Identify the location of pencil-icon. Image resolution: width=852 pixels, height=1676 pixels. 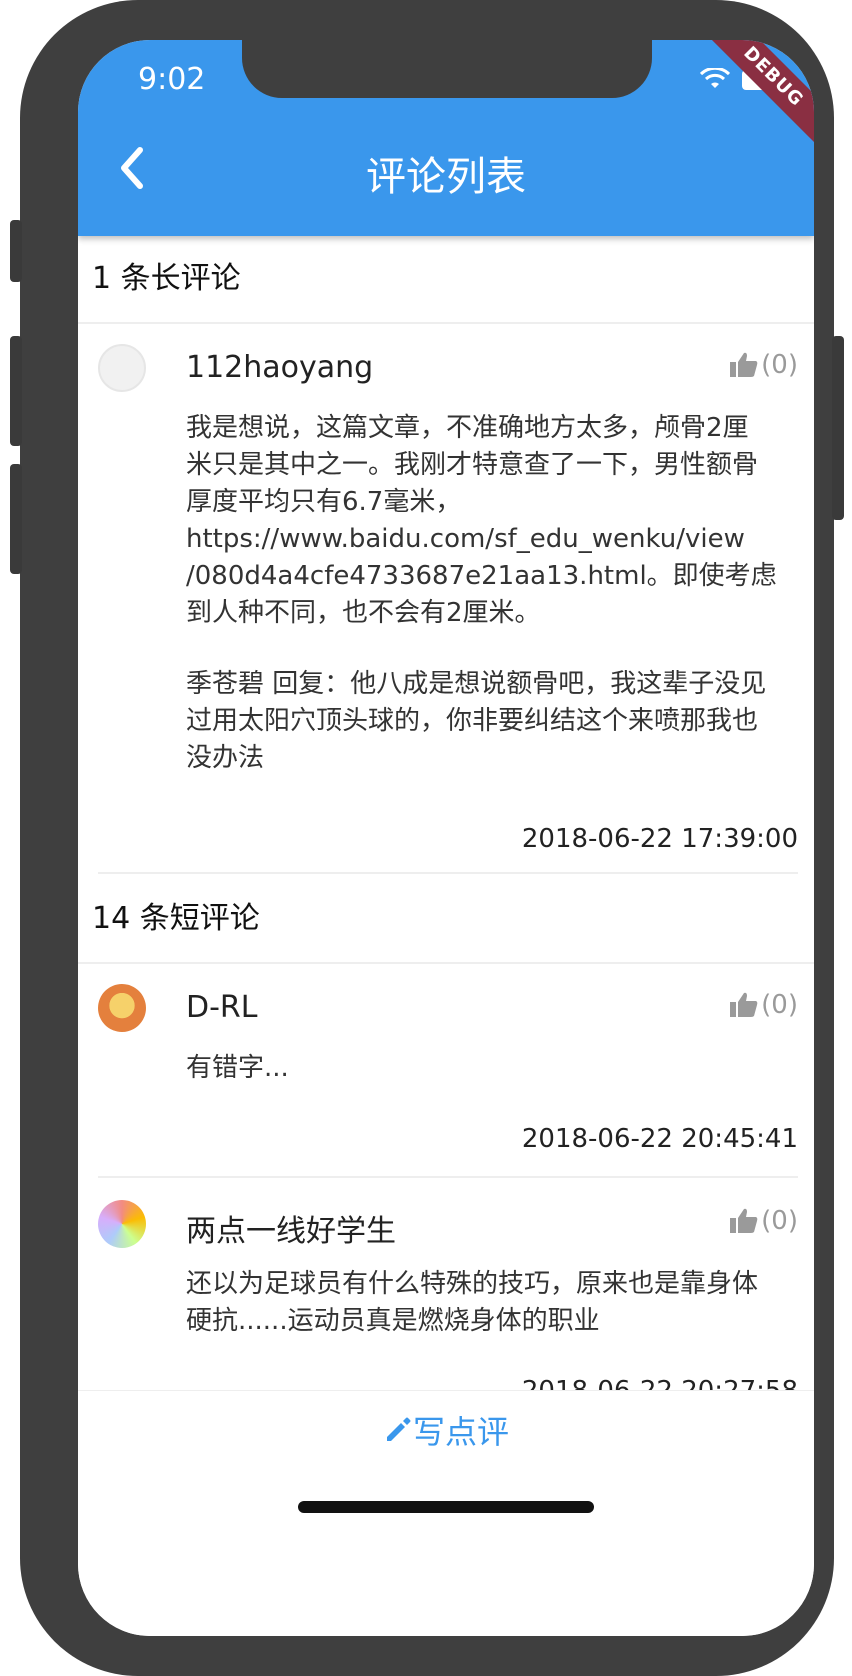
(398, 1429).